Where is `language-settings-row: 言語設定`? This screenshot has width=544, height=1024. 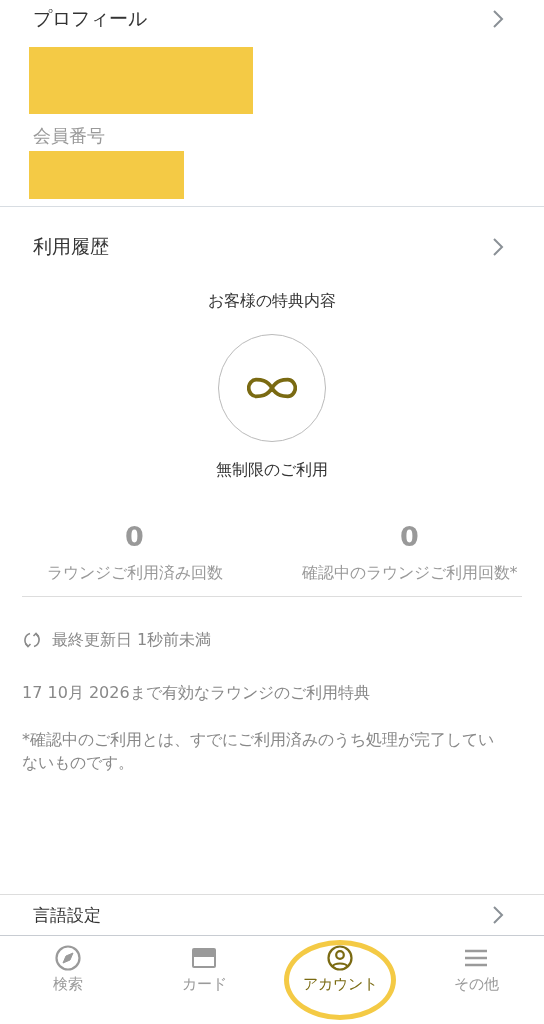
language-settings-row: 言語設定 is located at coordinates (272, 914).